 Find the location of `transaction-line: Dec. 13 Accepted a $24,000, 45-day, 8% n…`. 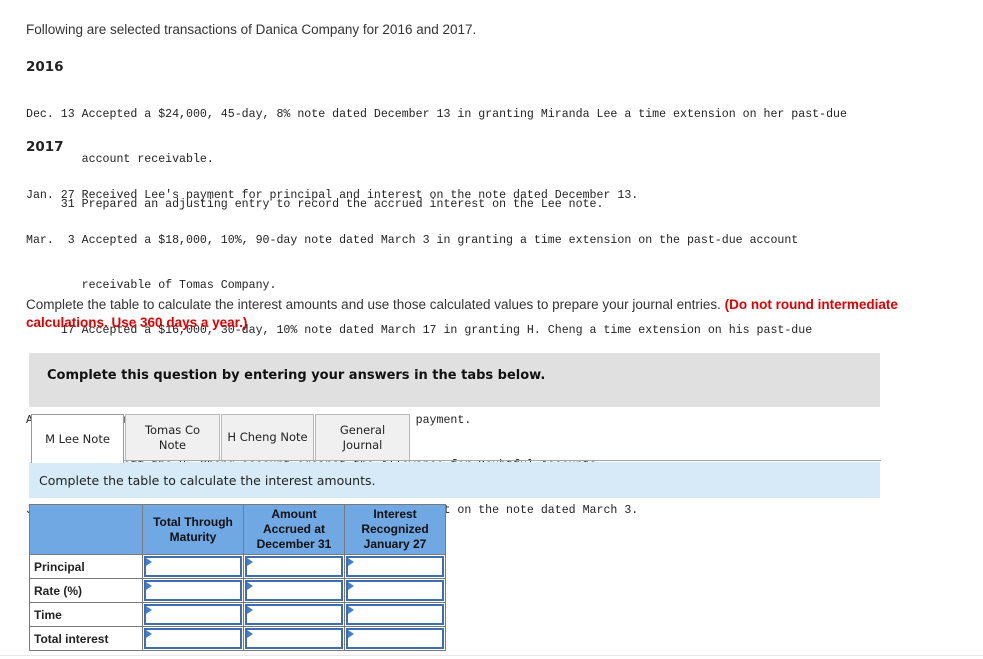

transaction-line: Dec. 13 Accepted a $24,000, 45-day, 8% n… is located at coordinates (436, 114).